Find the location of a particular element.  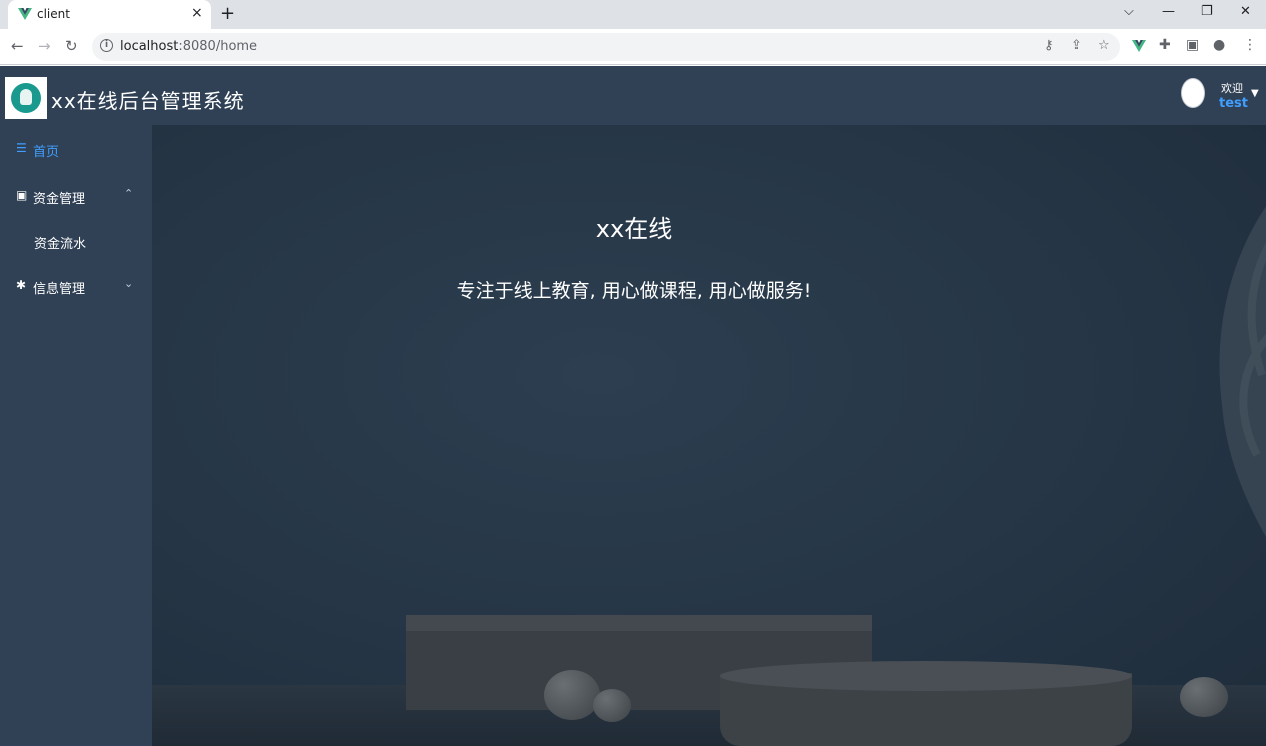

close-window-button: ✕ is located at coordinates (1245, 11).